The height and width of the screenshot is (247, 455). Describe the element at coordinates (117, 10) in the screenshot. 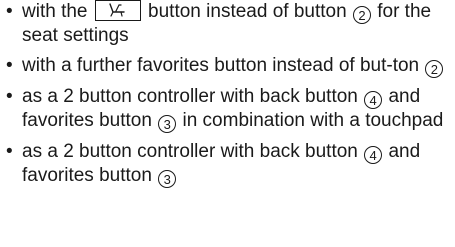

I see `seat-settings-icon` at that location.